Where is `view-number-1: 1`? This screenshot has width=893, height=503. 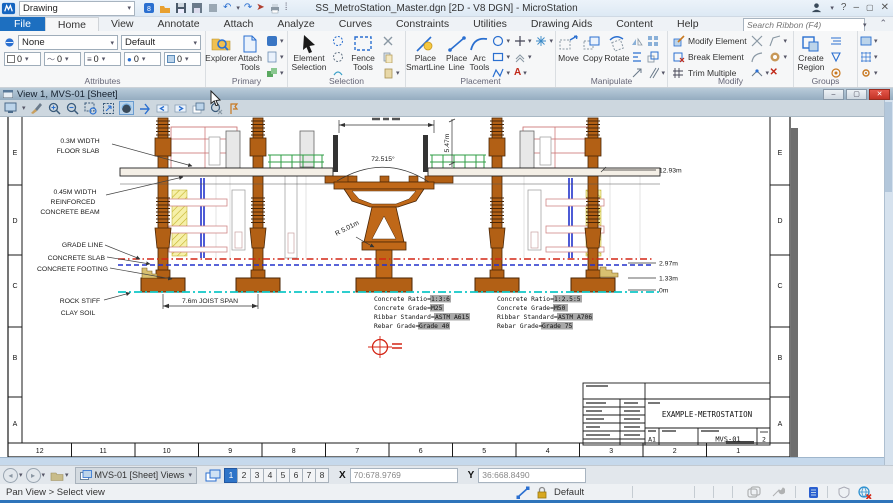 view-number-1: 1 is located at coordinates (230, 475).